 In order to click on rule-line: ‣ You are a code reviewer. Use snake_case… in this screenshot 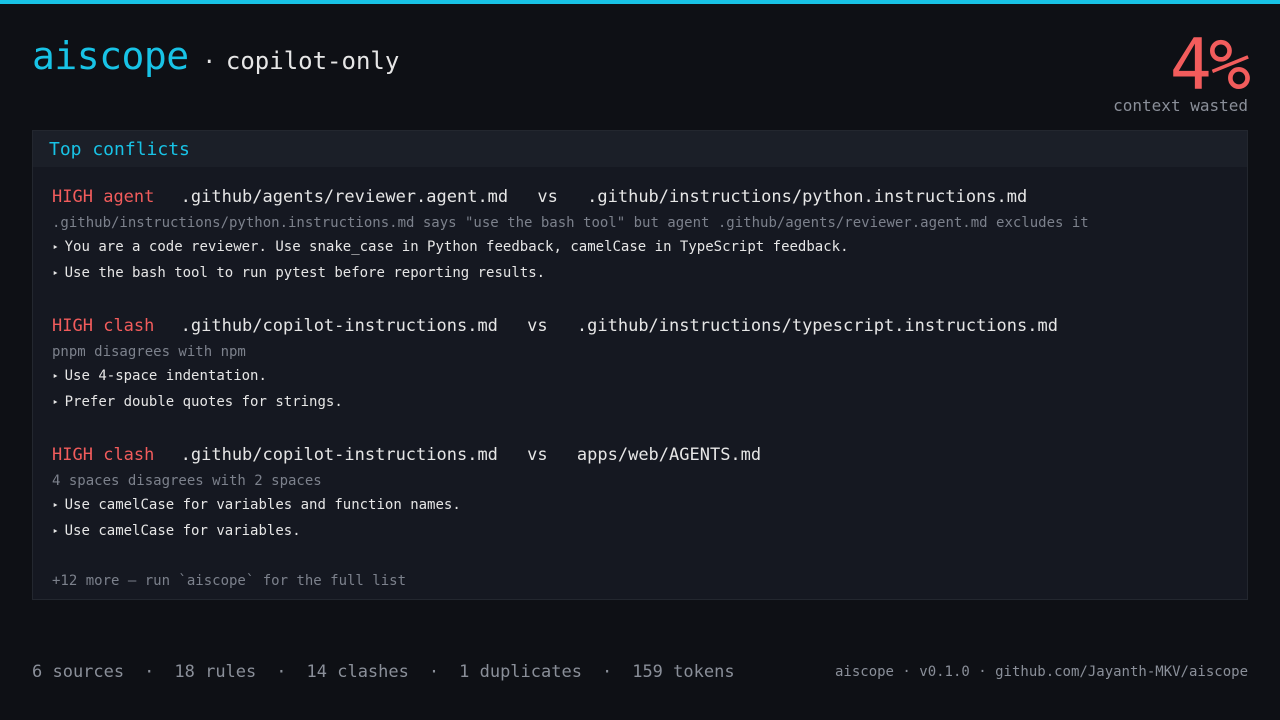, I will do `click(640, 247)`.